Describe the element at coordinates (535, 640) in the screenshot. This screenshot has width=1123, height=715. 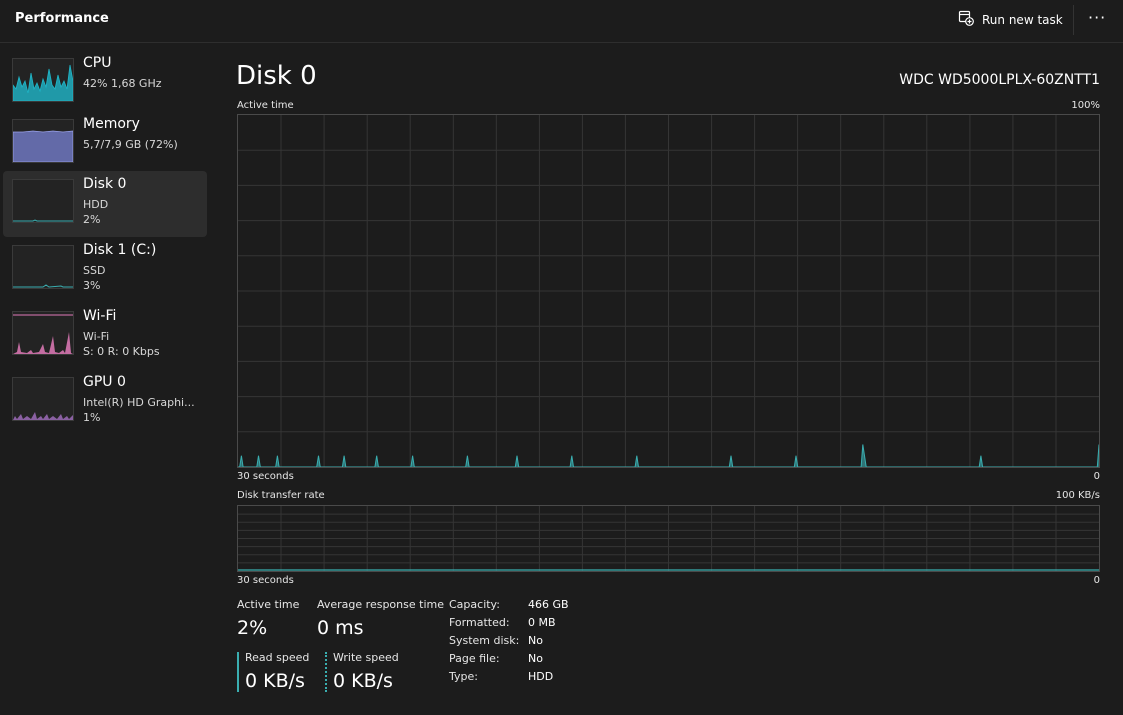
I see `system-disk-value: No` at that location.